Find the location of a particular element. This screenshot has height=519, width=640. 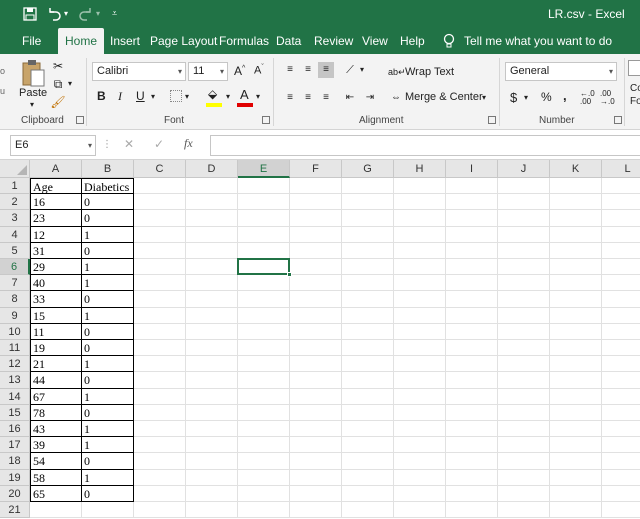

cell-k19 is located at coordinates (576, 477).